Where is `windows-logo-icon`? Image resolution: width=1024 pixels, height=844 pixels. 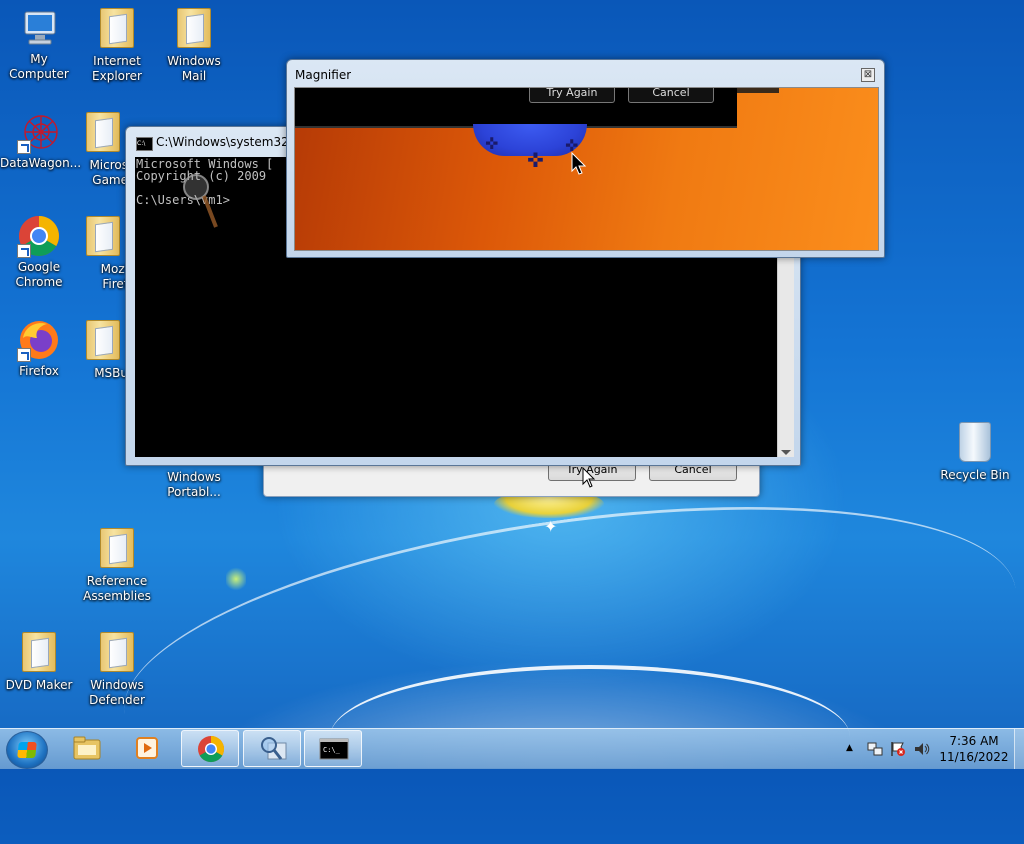 windows-logo-icon is located at coordinates (27, 750).